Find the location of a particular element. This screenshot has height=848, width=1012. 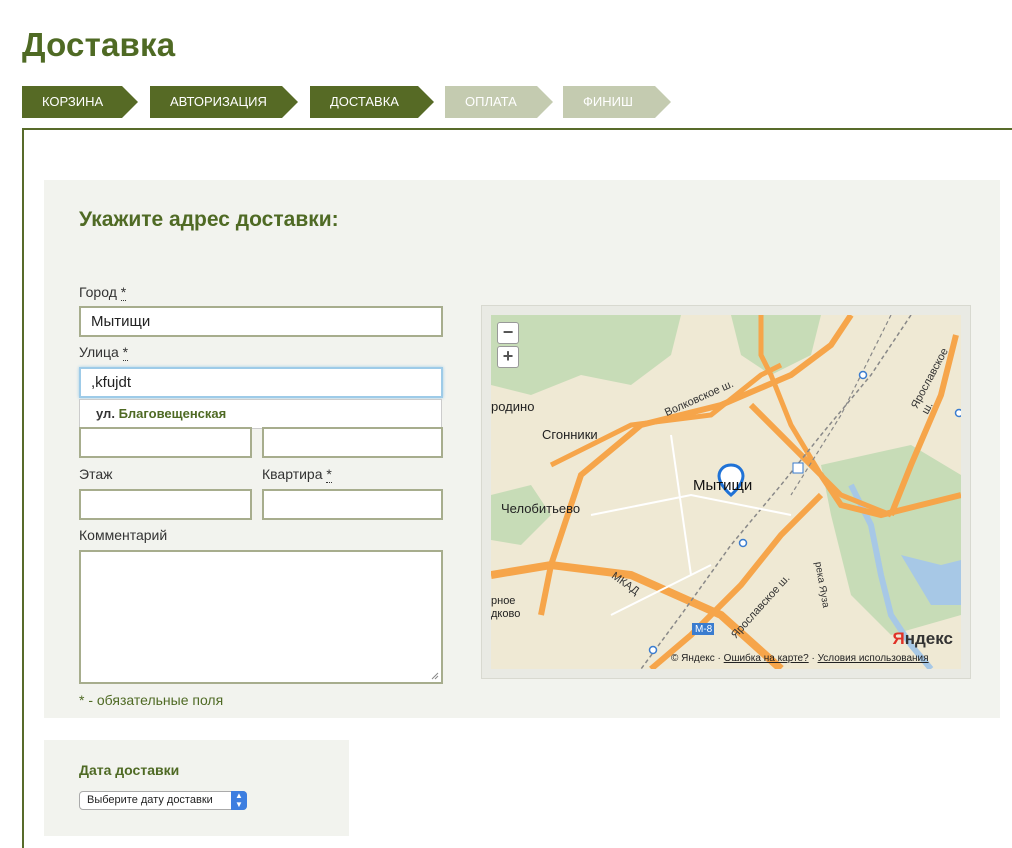

delivery-date-panel: Дата доставки Выберите дату доставки ▲ ▼ is located at coordinates (196, 788).